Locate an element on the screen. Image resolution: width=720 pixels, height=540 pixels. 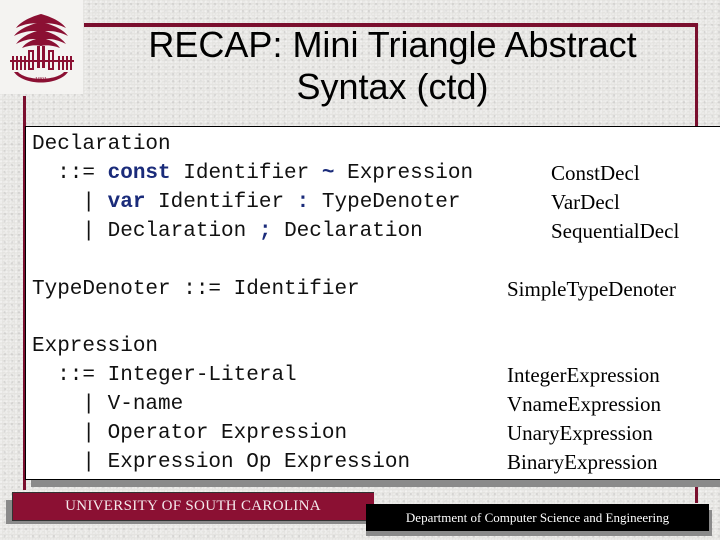
ast-class-name: VnameExpression is located at coordinates (584, 404).